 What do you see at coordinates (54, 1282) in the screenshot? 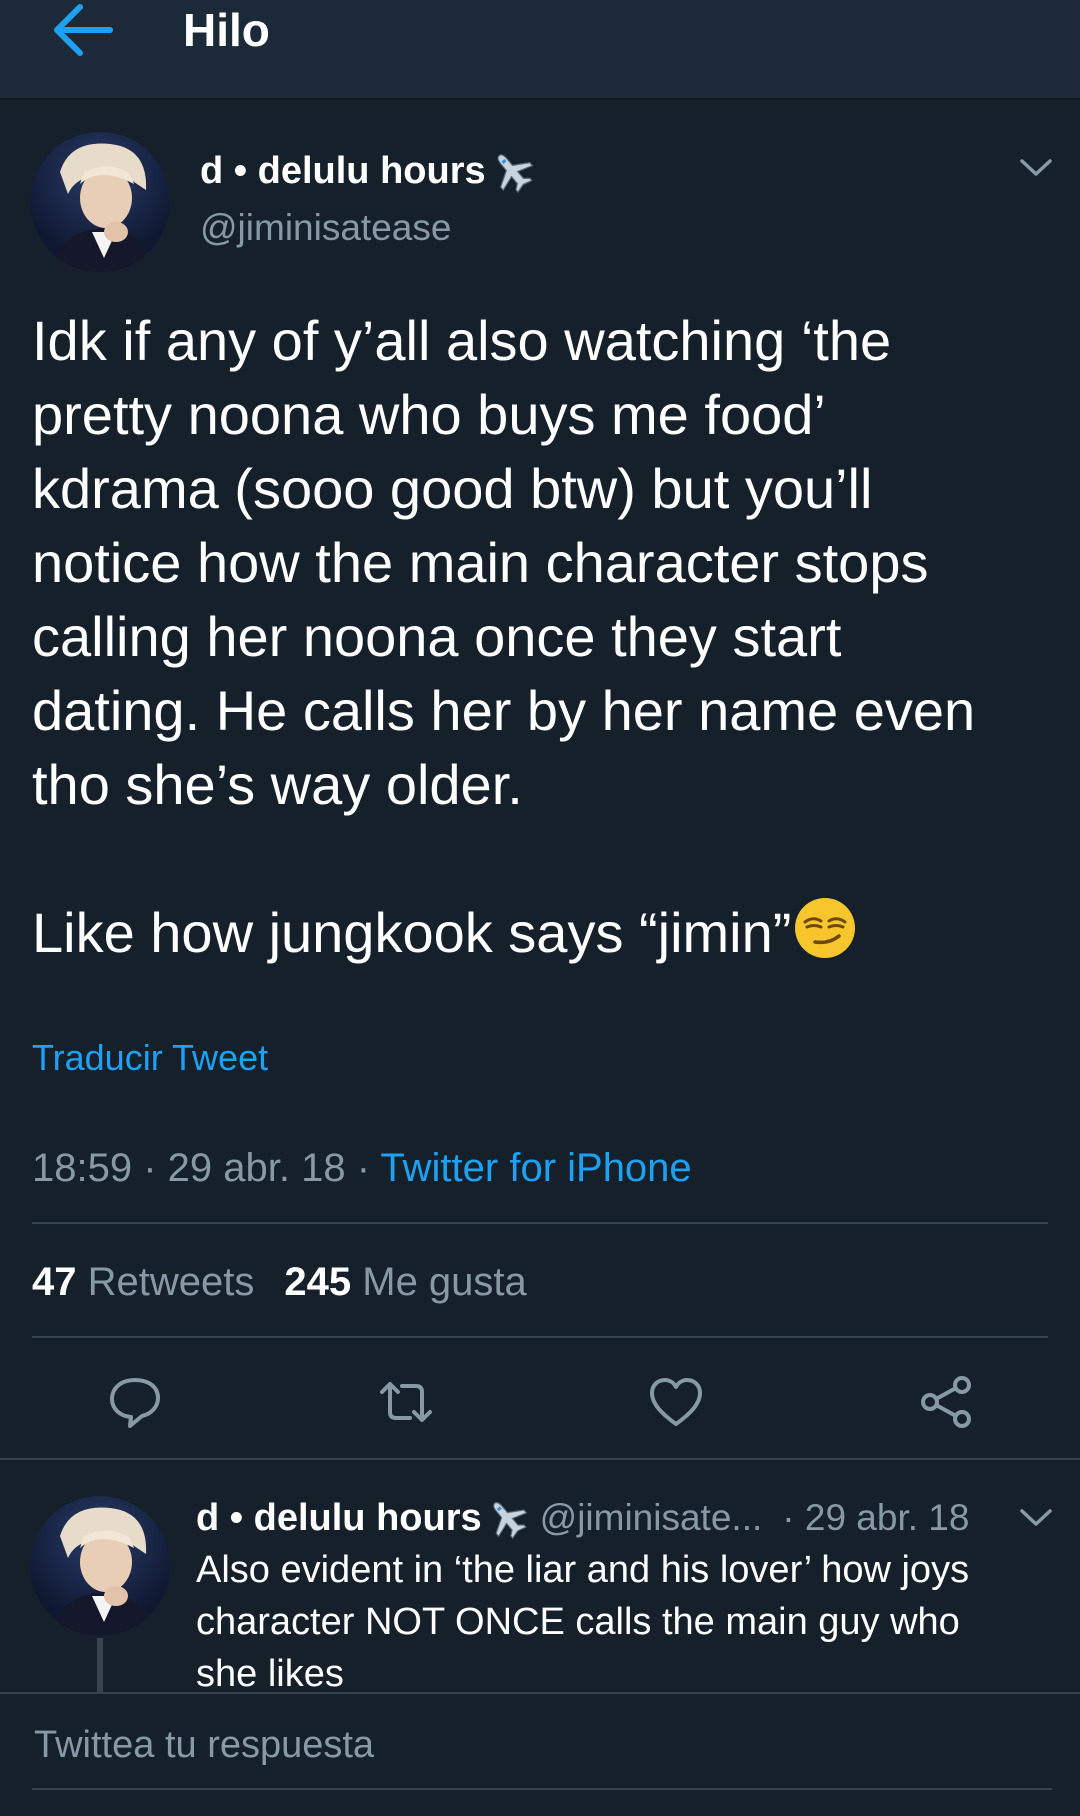
I see `retweets-count: 47` at bounding box center [54, 1282].